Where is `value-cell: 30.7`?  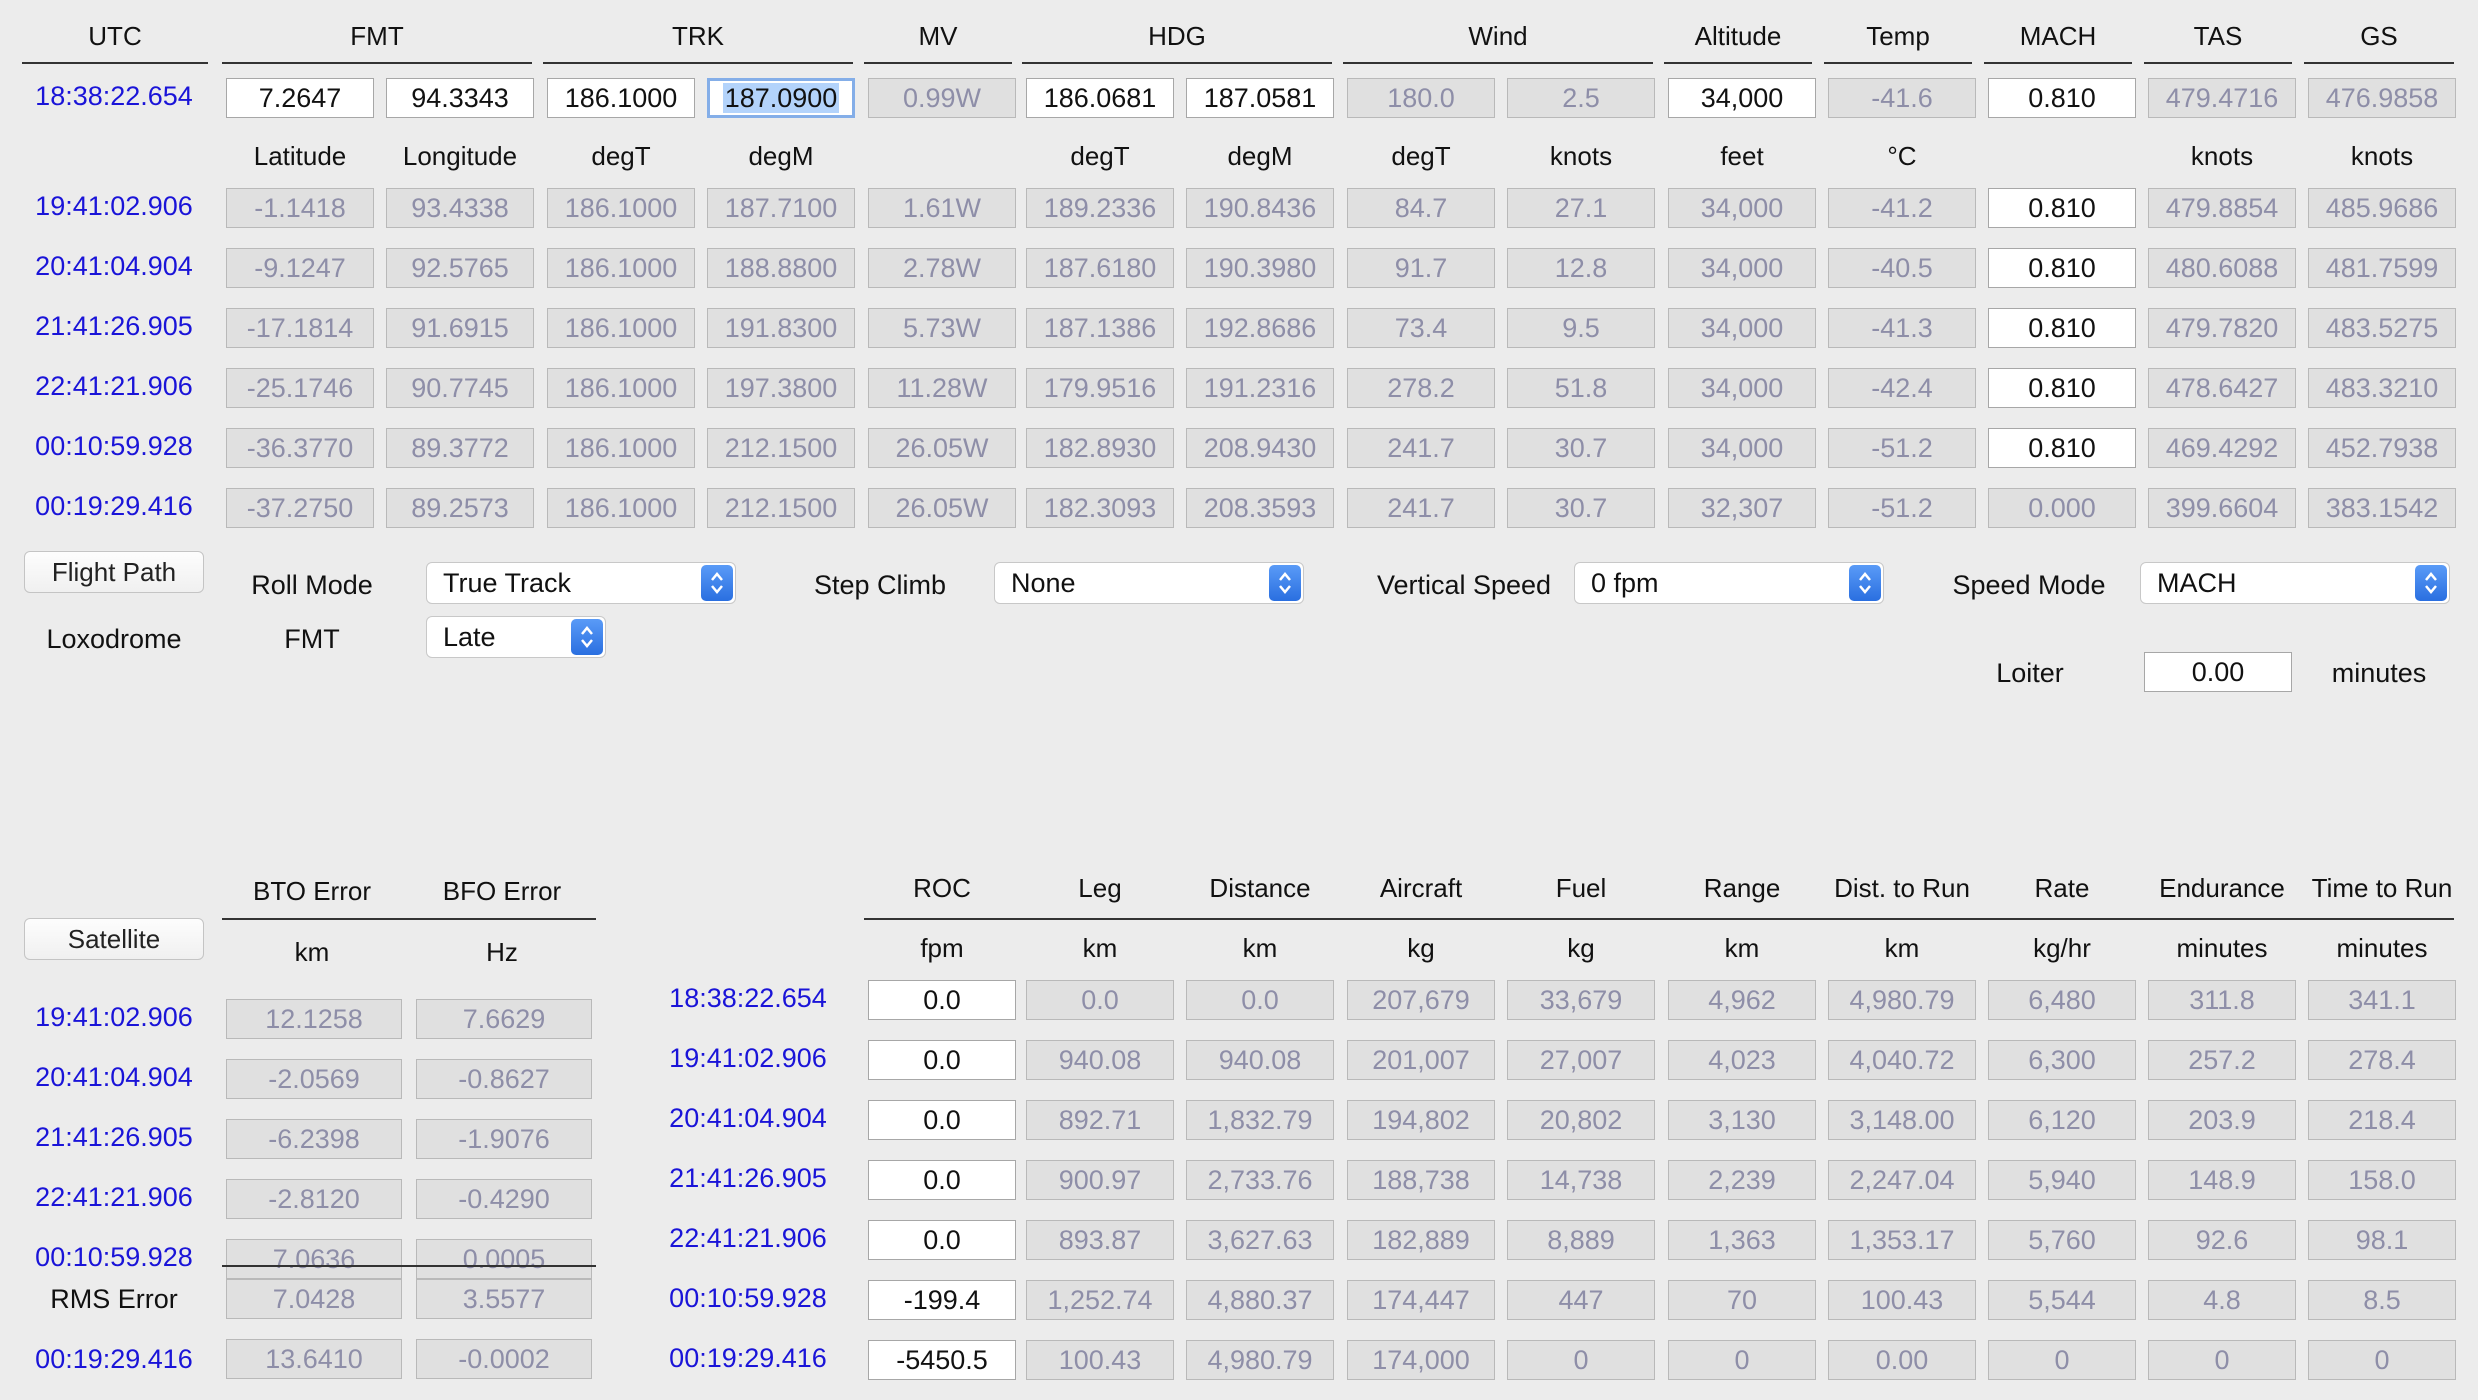 value-cell: 30.7 is located at coordinates (1581, 508).